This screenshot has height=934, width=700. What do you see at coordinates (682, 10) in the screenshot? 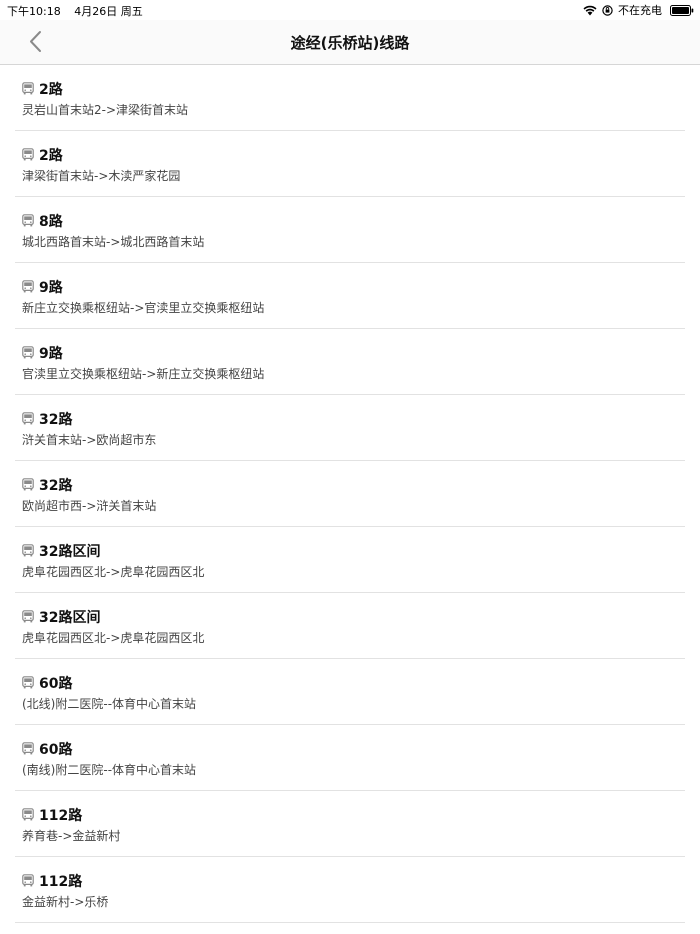
I see `battery-icon` at bounding box center [682, 10].